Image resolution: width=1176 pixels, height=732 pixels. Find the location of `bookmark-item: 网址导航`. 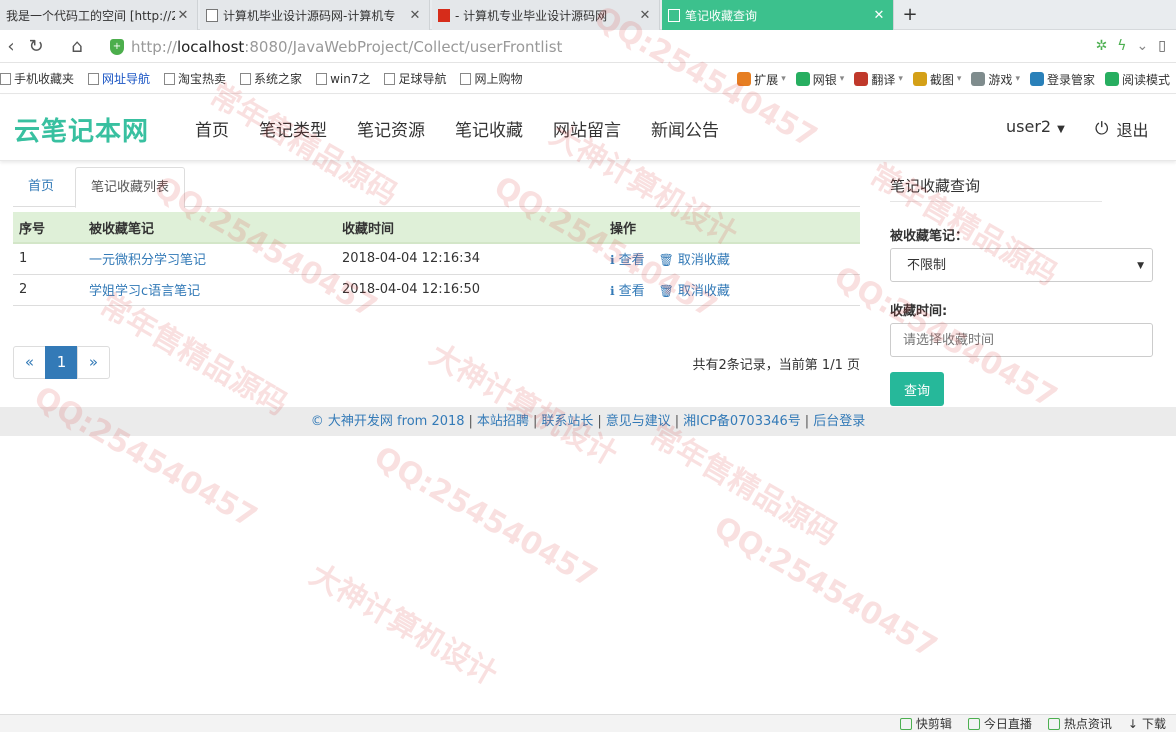

bookmark-item: 网址导航 is located at coordinates (119, 78).